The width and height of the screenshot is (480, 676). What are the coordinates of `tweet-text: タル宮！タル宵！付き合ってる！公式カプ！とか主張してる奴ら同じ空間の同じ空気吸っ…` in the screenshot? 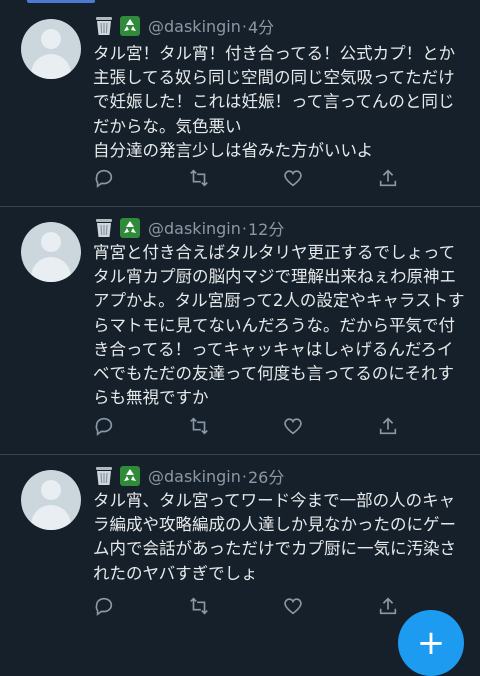 It's located at (274, 102).